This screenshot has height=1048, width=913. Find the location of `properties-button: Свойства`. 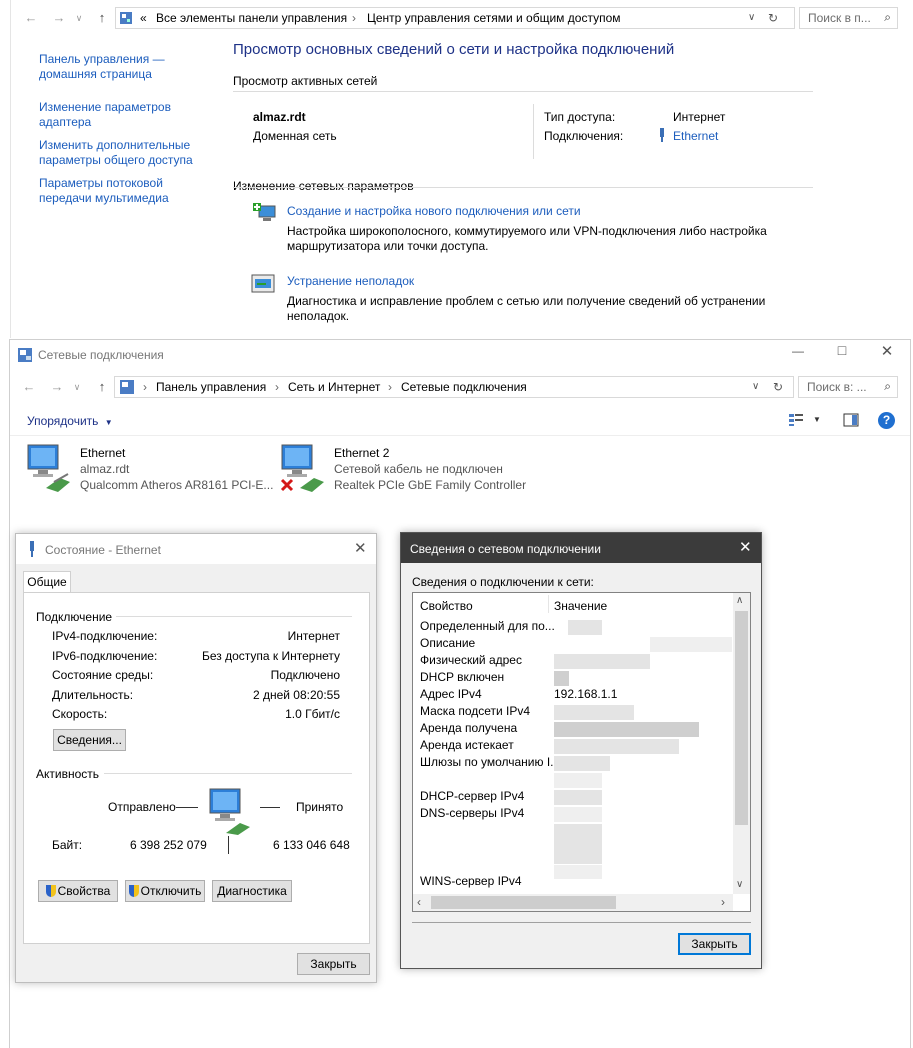

properties-button: Свойства is located at coordinates (78, 891).